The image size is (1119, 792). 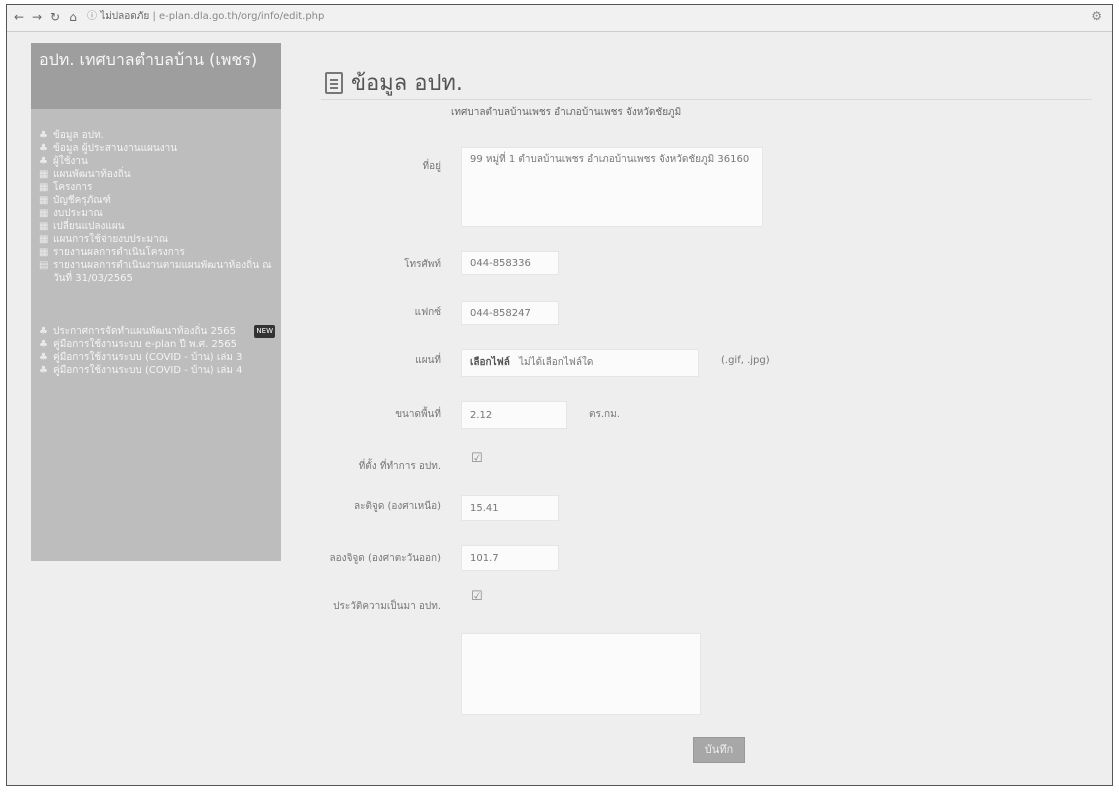 What do you see at coordinates (428, 360) in the screenshot?
I see `map-label: แผนที่` at bounding box center [428, 360].